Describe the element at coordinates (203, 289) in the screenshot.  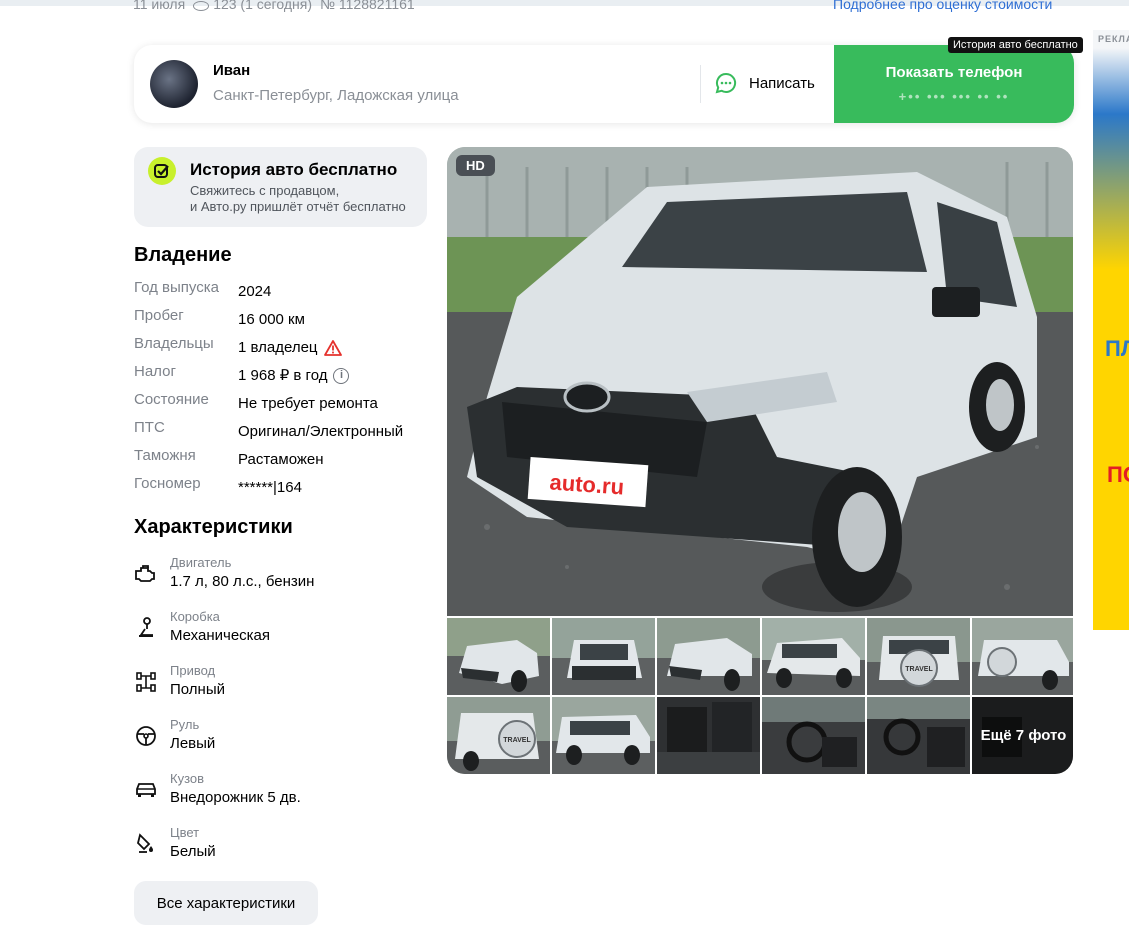
I see `row-year: Год выпуска 2024` at that location.